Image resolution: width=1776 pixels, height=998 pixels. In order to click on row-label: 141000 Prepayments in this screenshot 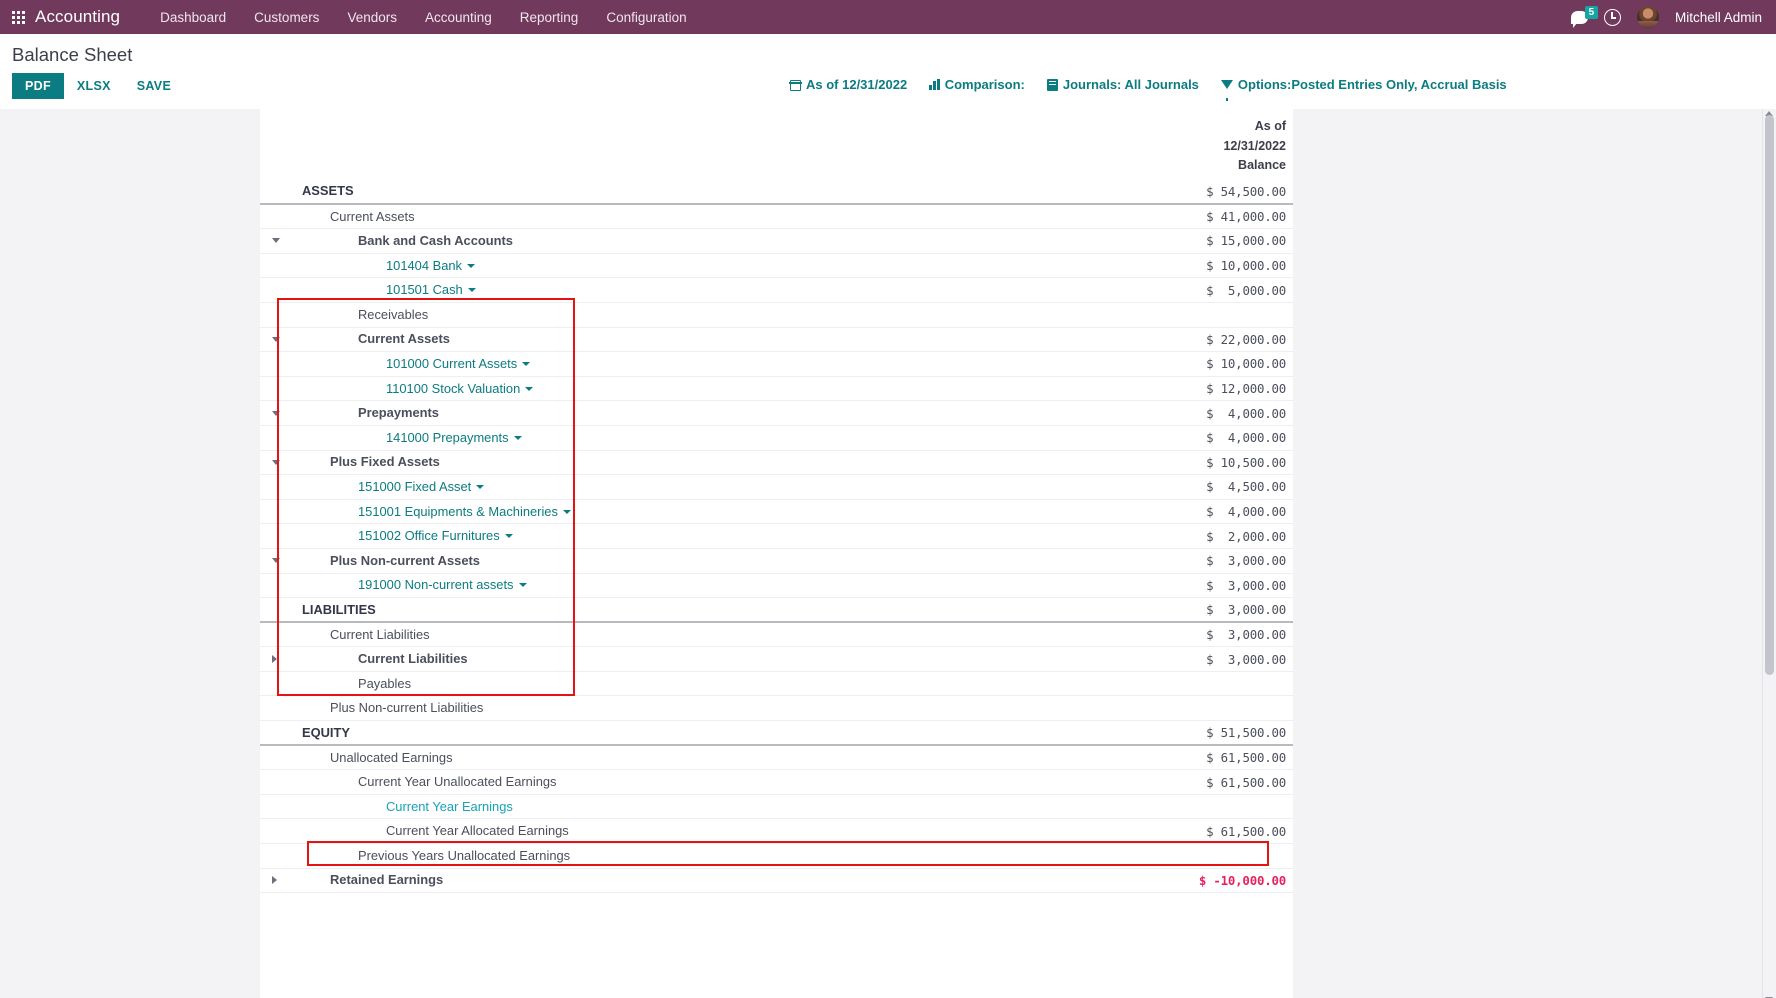, I will do `click(454, 437)`.